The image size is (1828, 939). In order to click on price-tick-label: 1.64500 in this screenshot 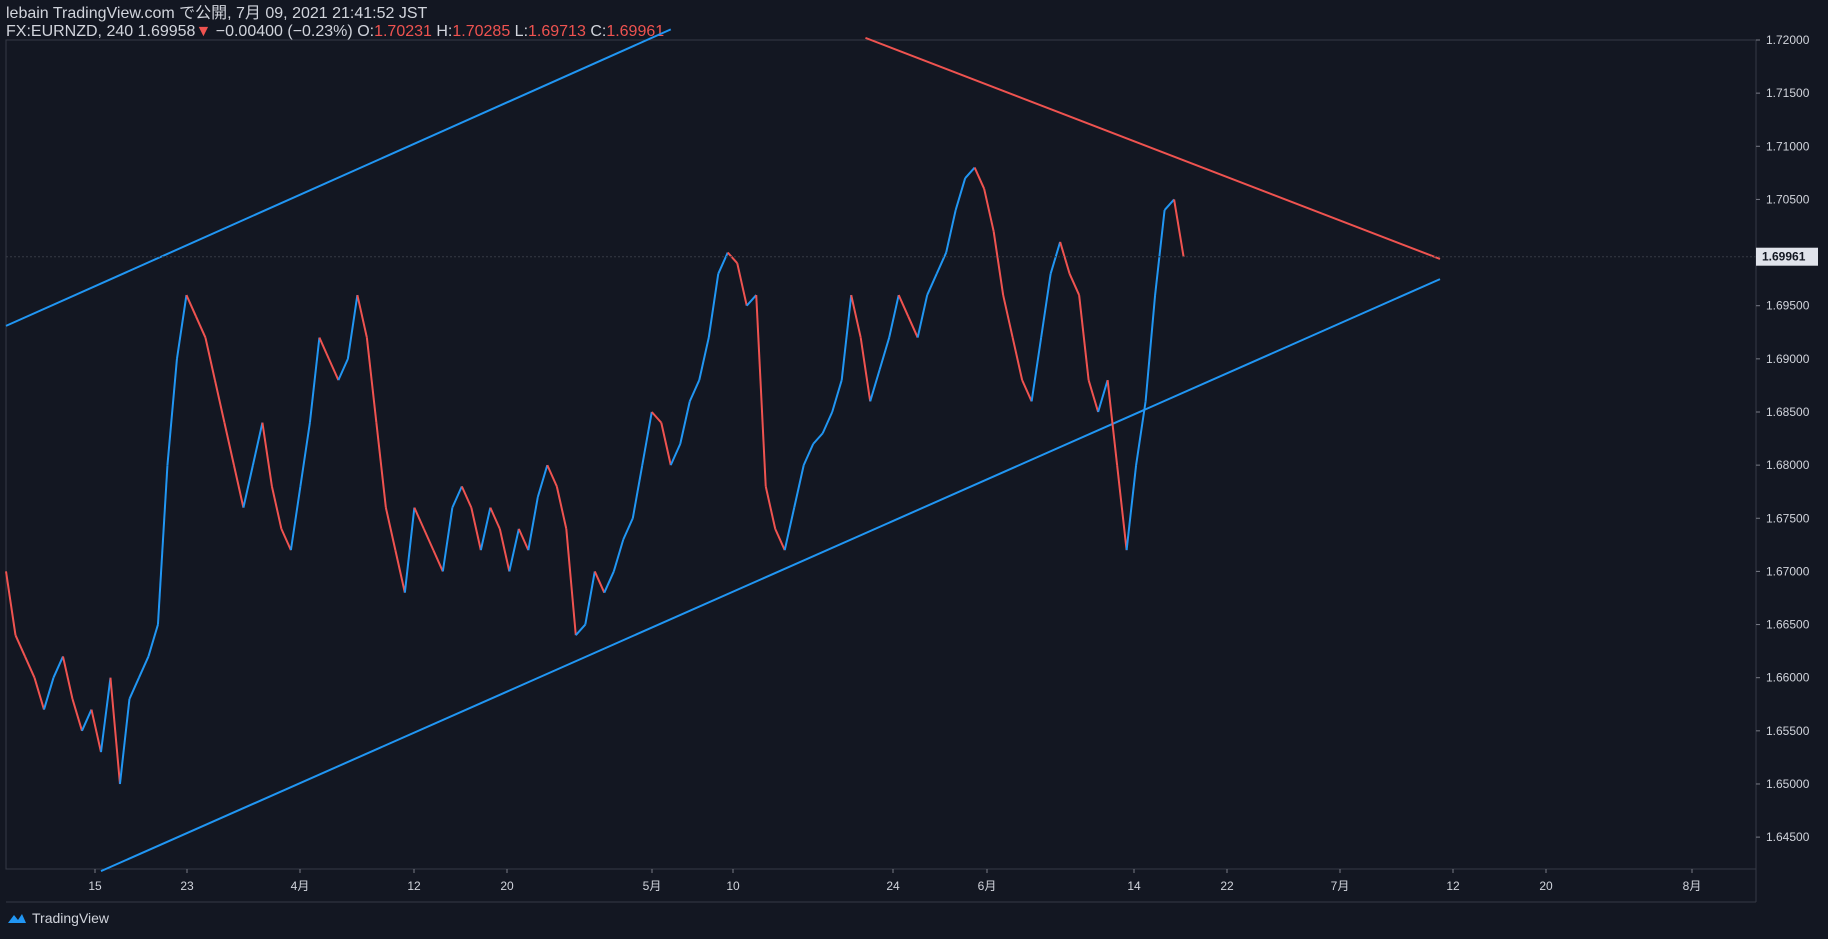, I will do `click(1788, 837)`.